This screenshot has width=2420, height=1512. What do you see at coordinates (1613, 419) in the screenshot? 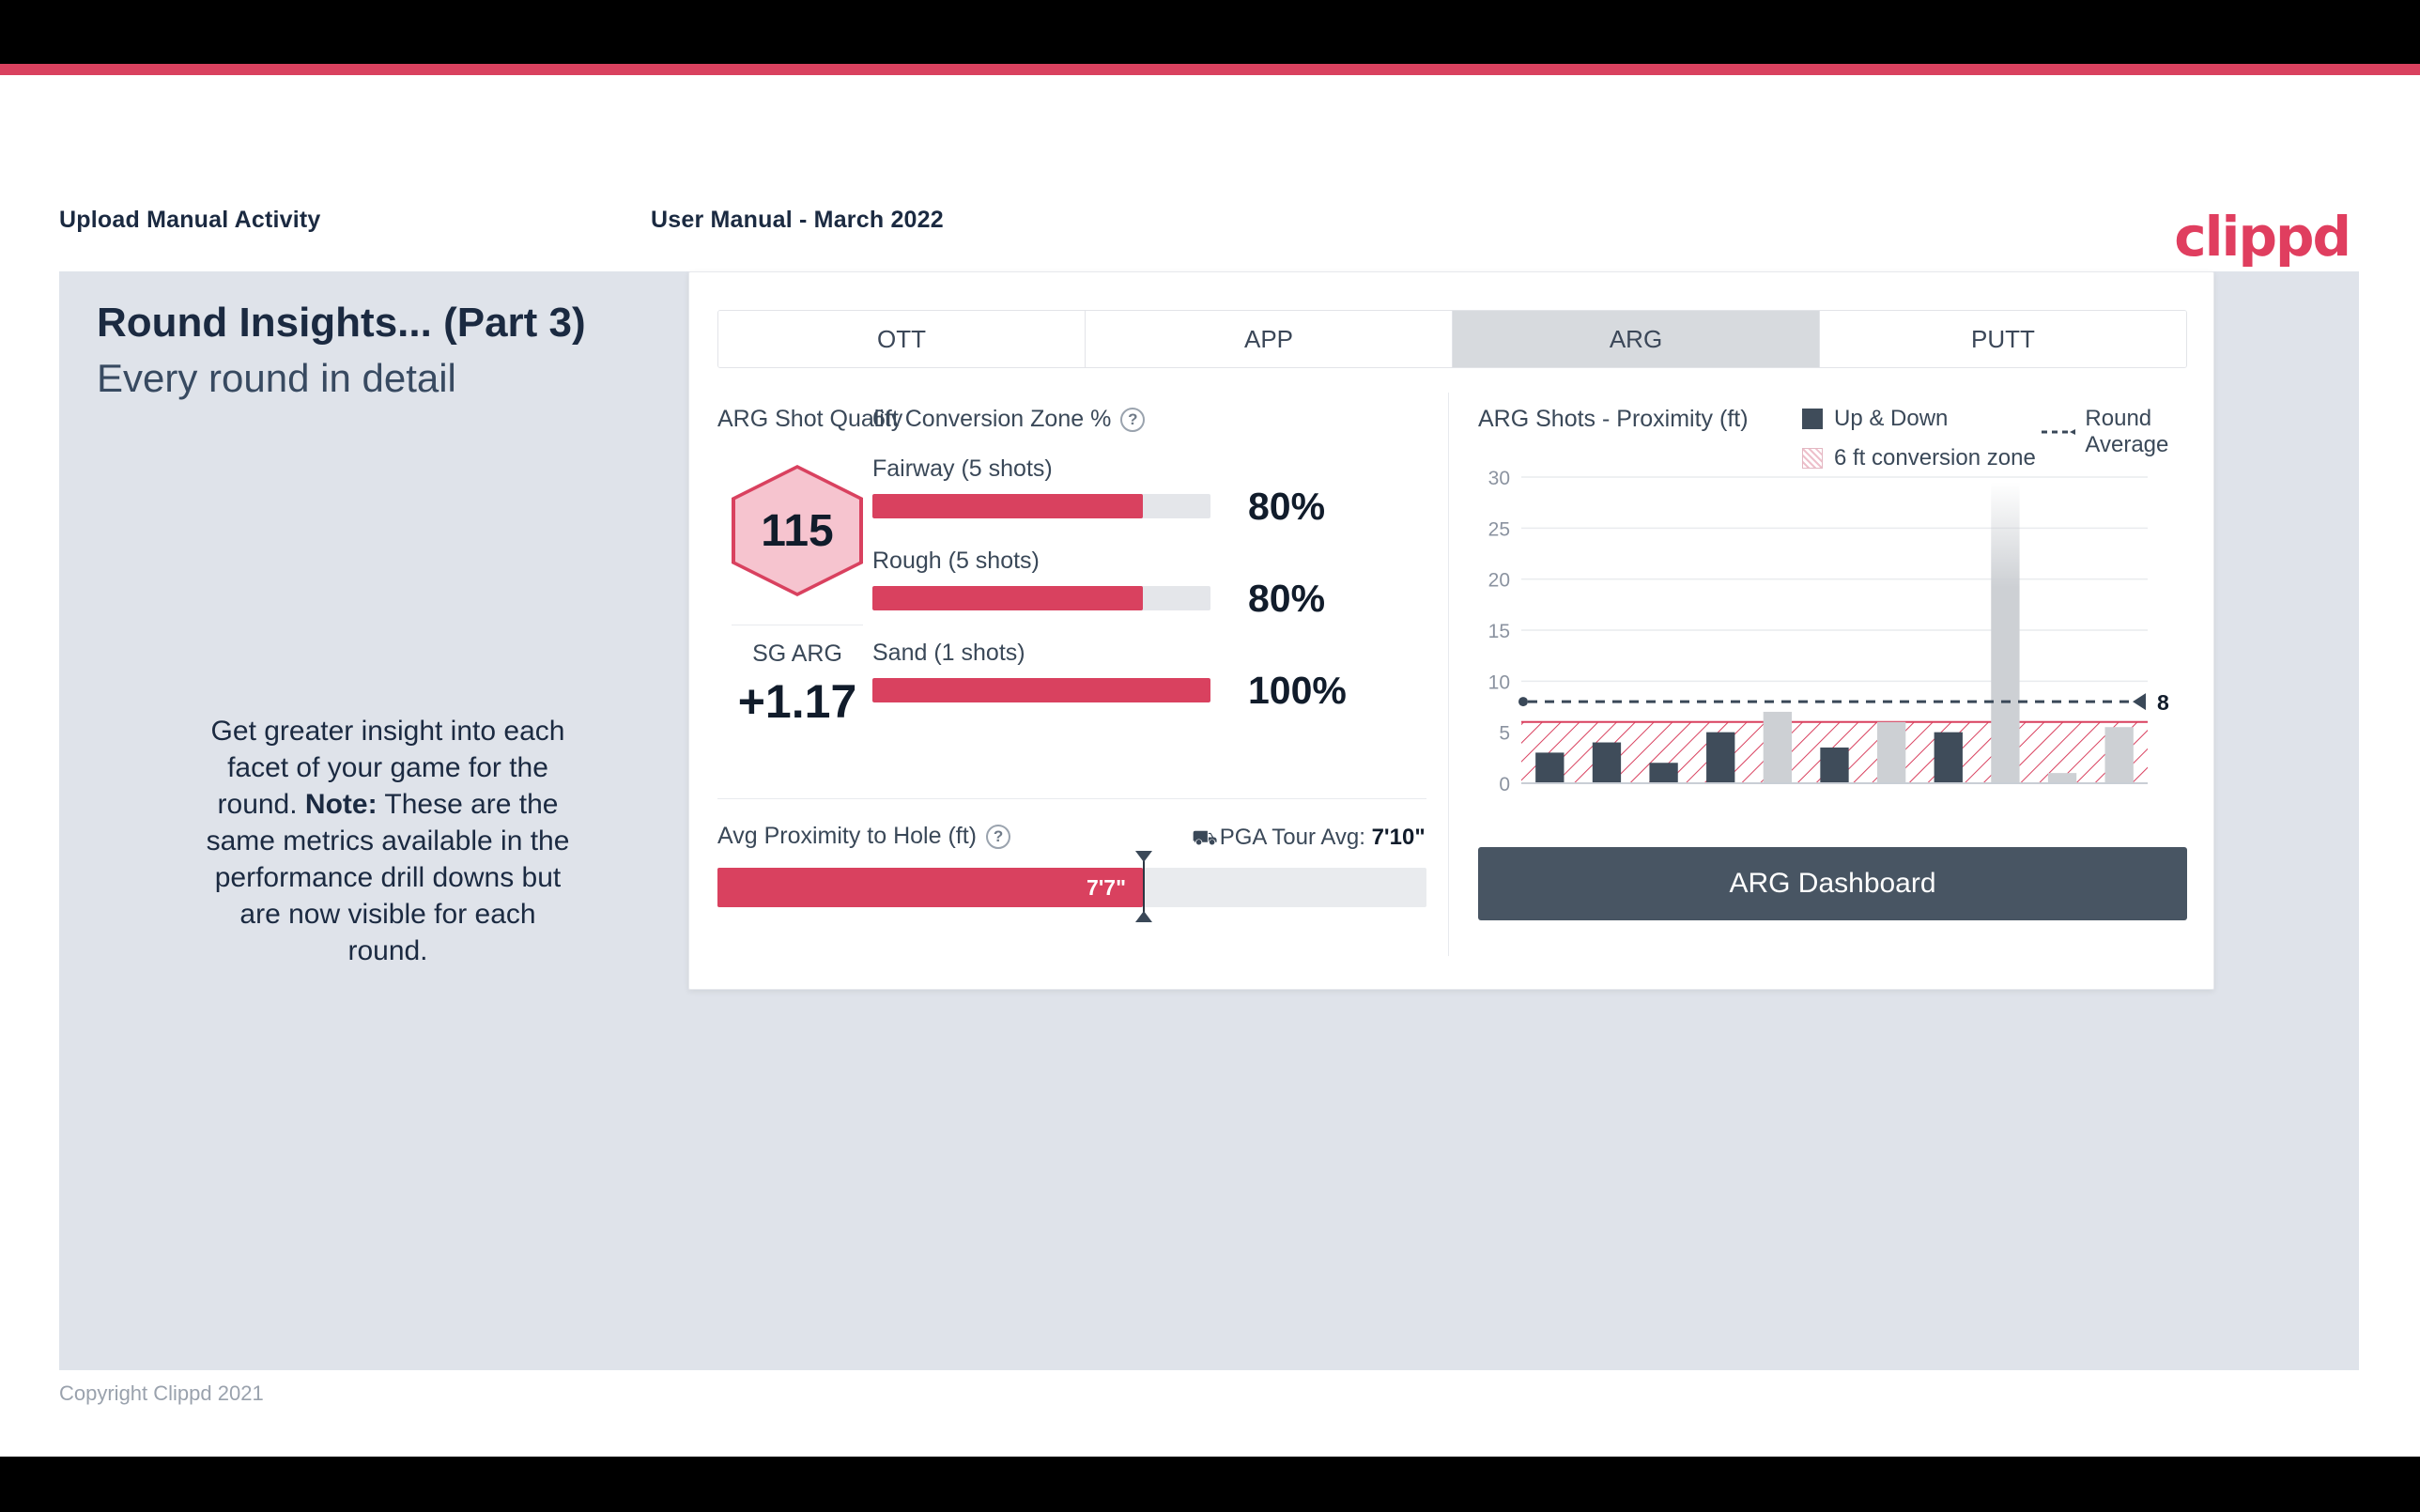
I see `proximity-chart-title: ARG Shots - Proximity (ft)` at bounding box center [1613, 419].